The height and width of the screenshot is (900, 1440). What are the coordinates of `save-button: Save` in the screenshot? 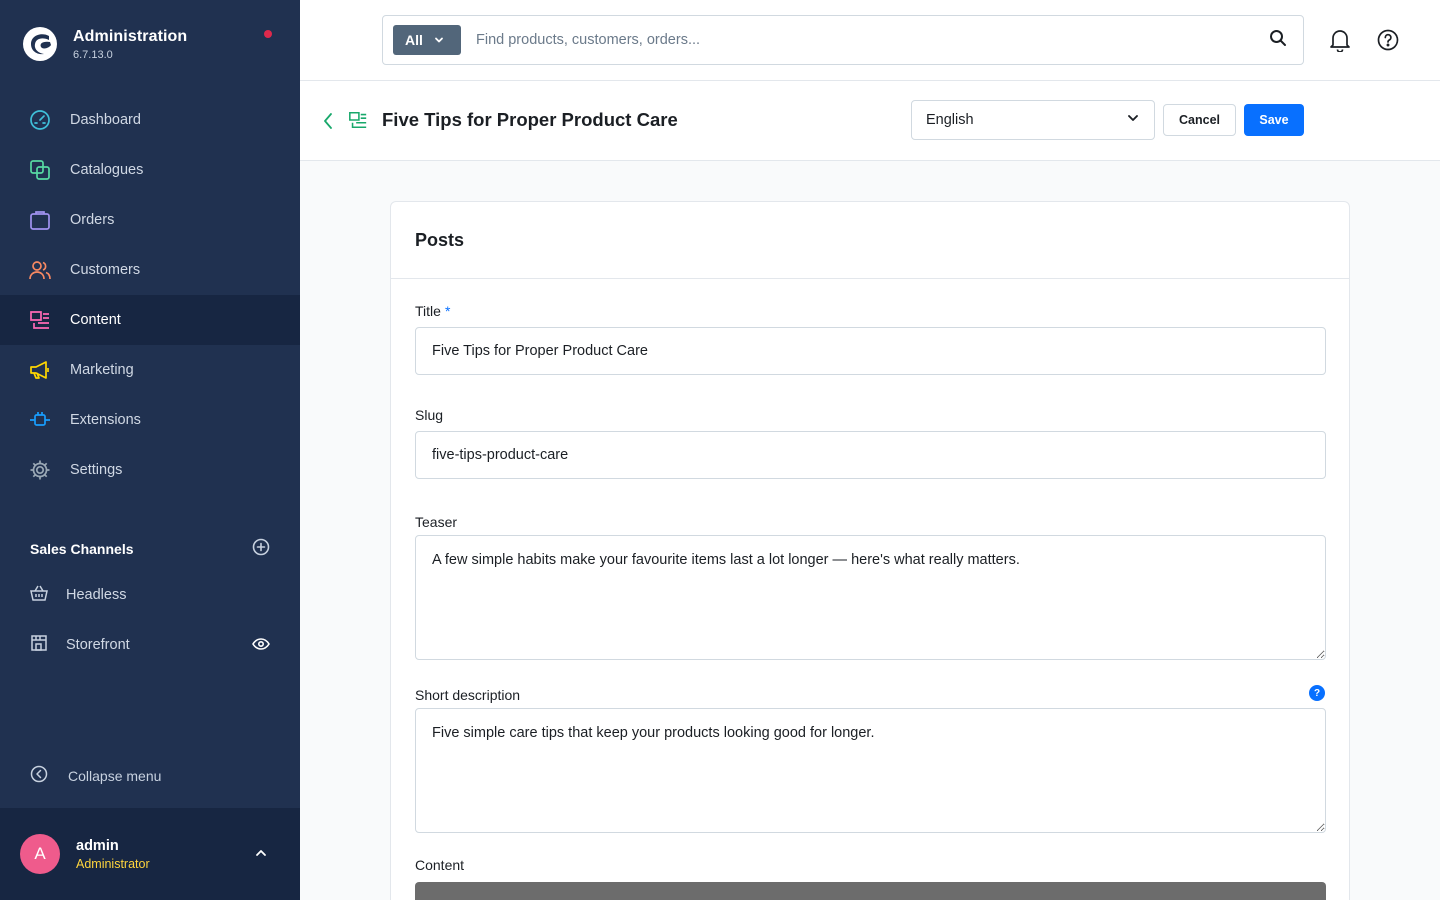 It's located at (1274, 120).